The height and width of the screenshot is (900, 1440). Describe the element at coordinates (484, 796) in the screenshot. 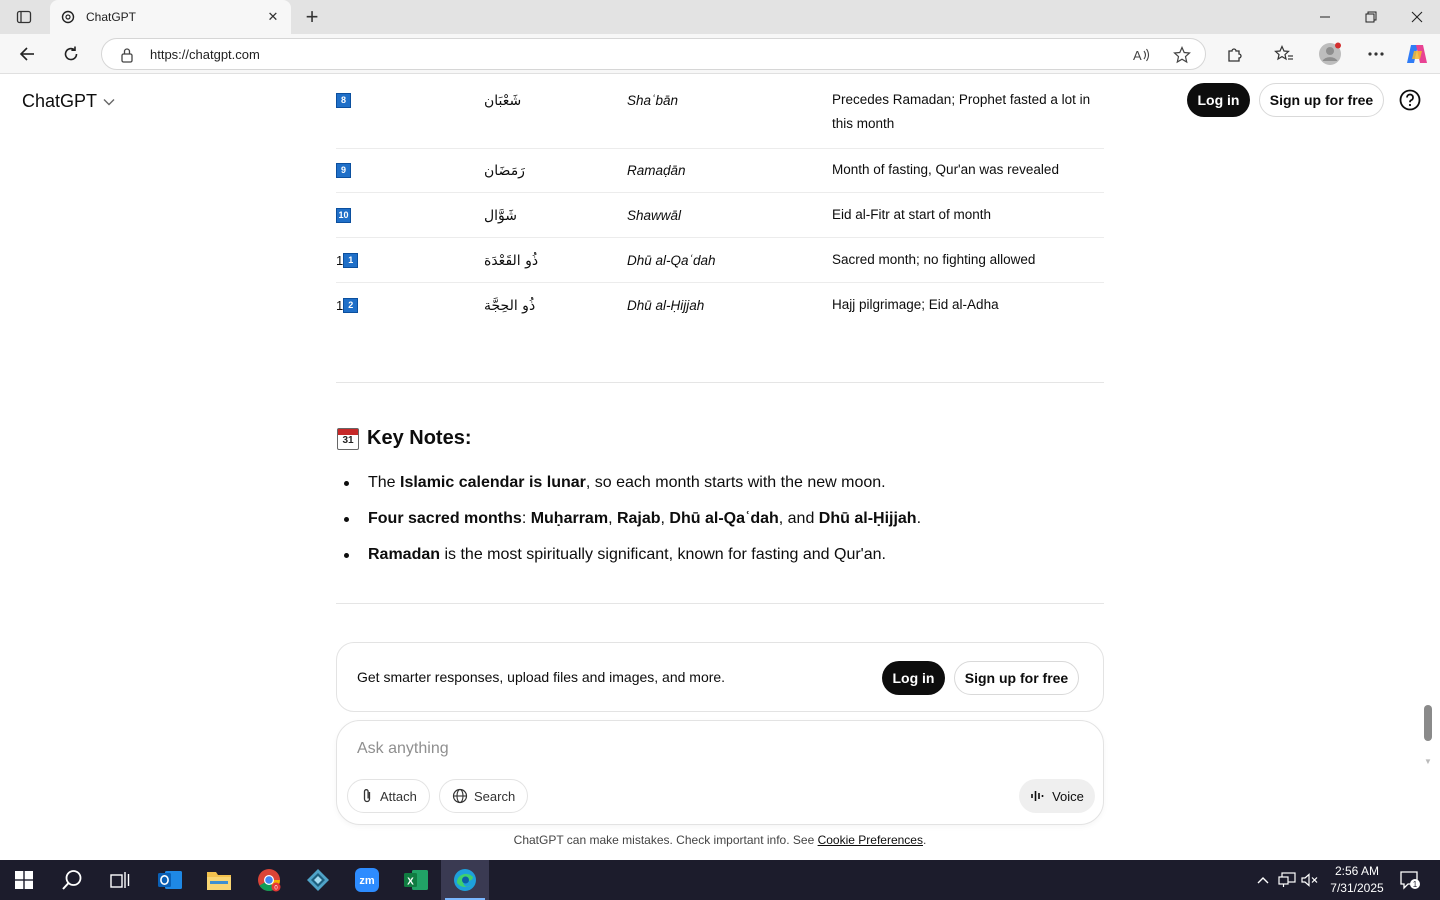

I see `search-button: Search` at that location.